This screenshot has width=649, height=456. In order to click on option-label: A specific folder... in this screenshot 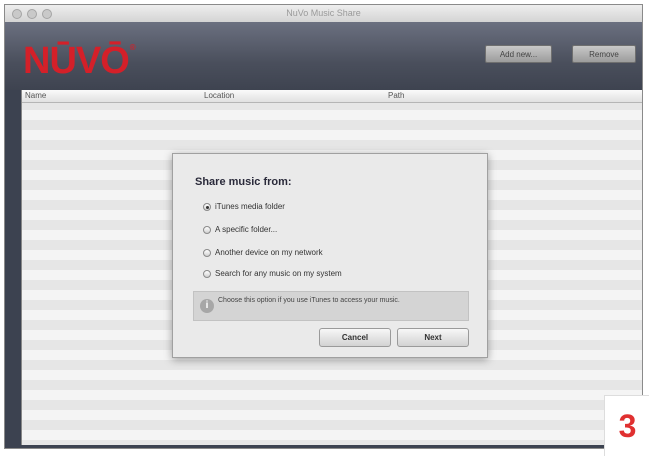, I will do `click(246, 229)`.